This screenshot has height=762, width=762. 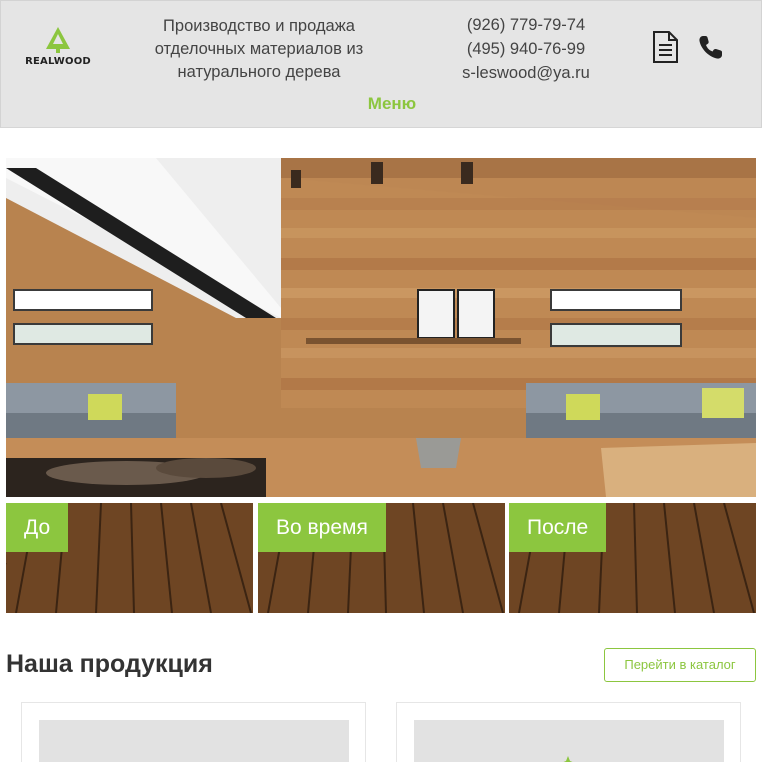 What do you see at coordinates (632, 558) in the screenshot?
I see `stage-card-after: После` at bounding box center [632, 558].